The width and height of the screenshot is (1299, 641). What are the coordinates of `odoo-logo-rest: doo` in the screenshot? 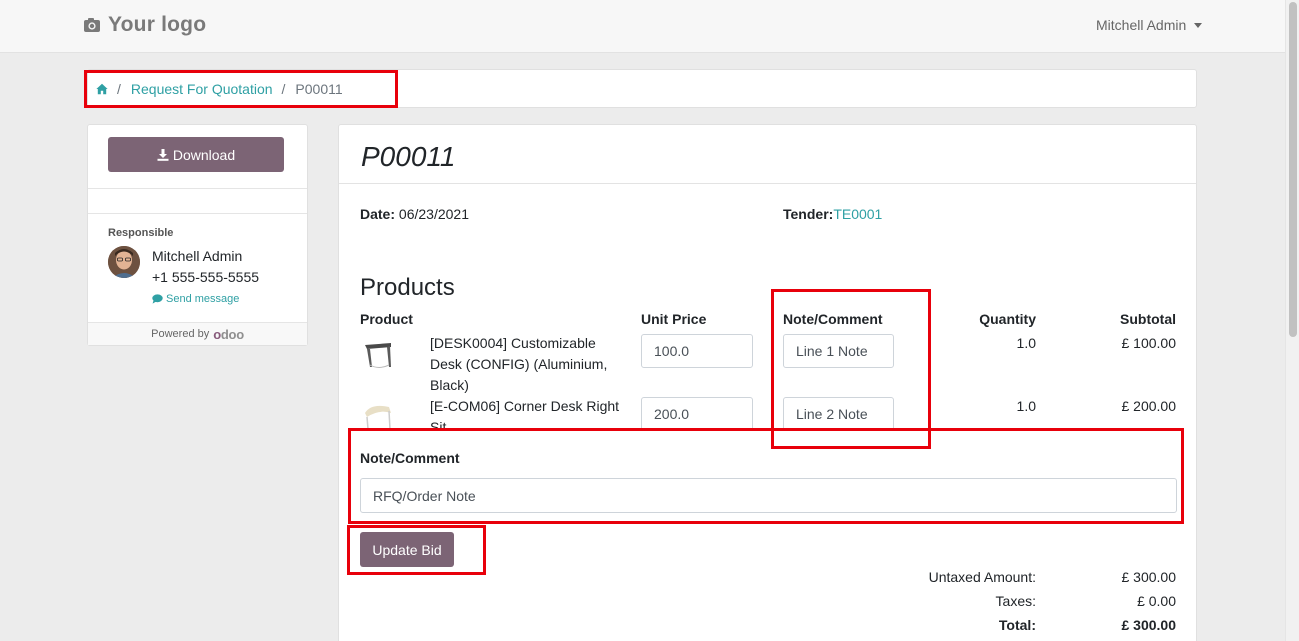 It's located at (232, 334).